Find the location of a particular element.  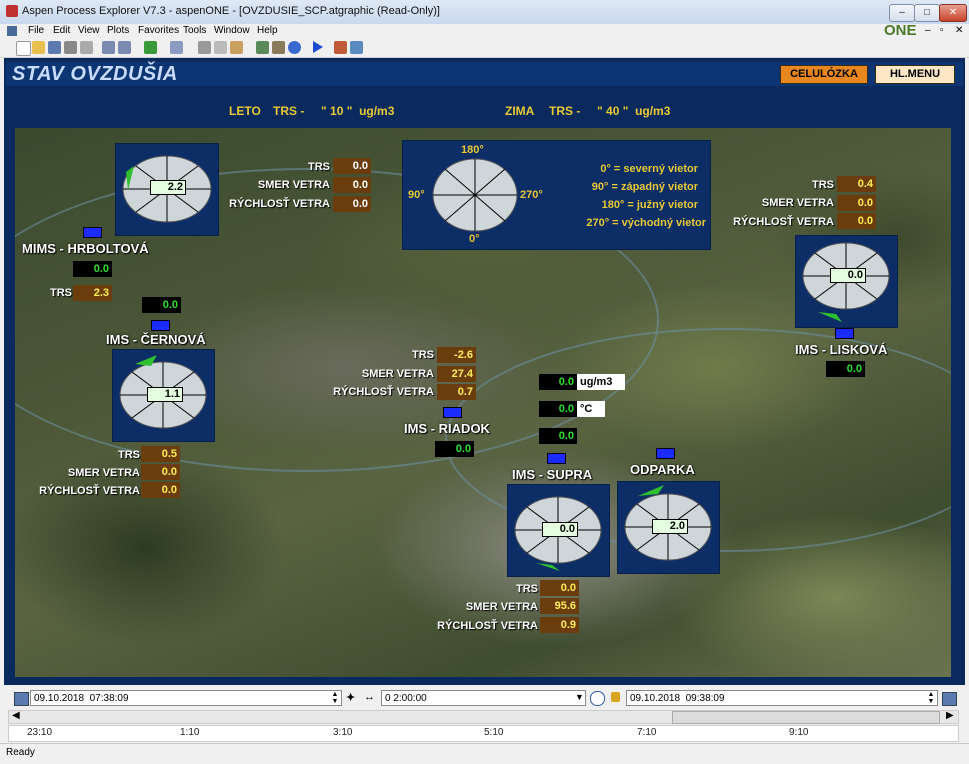

close-button: ✕ is located at coordinates (953, 13).